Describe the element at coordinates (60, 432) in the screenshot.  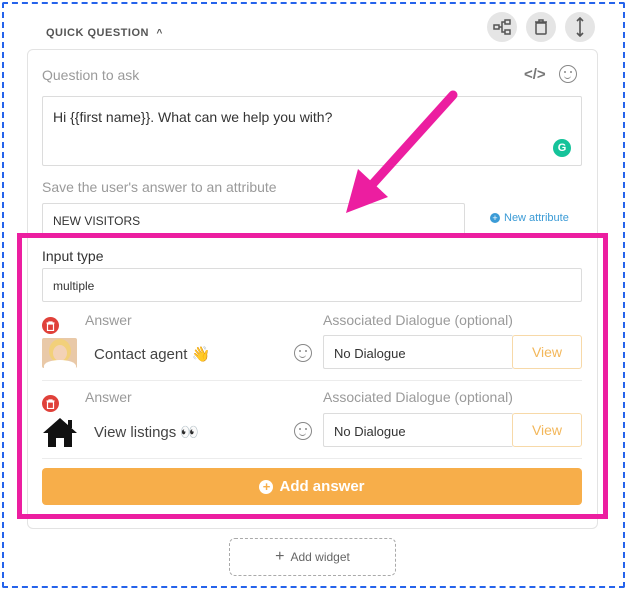
I see `house-icon` at that location.